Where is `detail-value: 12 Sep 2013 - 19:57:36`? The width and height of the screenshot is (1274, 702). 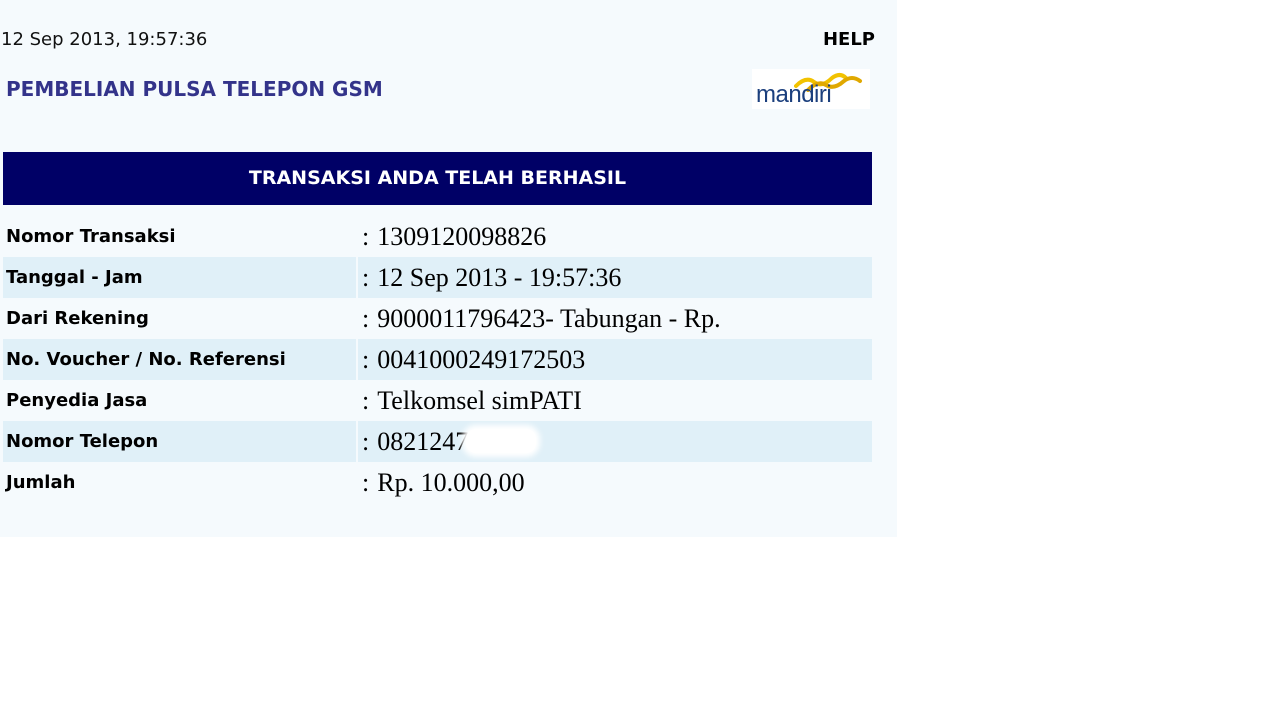 detail-value: 12 Sep 2013 - 19:57:36 is located at coordinates (499, 277).